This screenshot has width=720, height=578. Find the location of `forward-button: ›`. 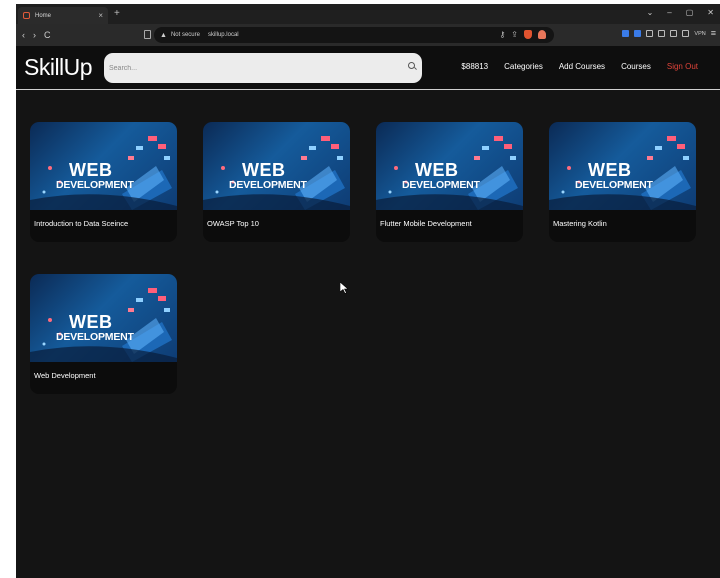

forward-button: › is located at coordinates (34, 35).